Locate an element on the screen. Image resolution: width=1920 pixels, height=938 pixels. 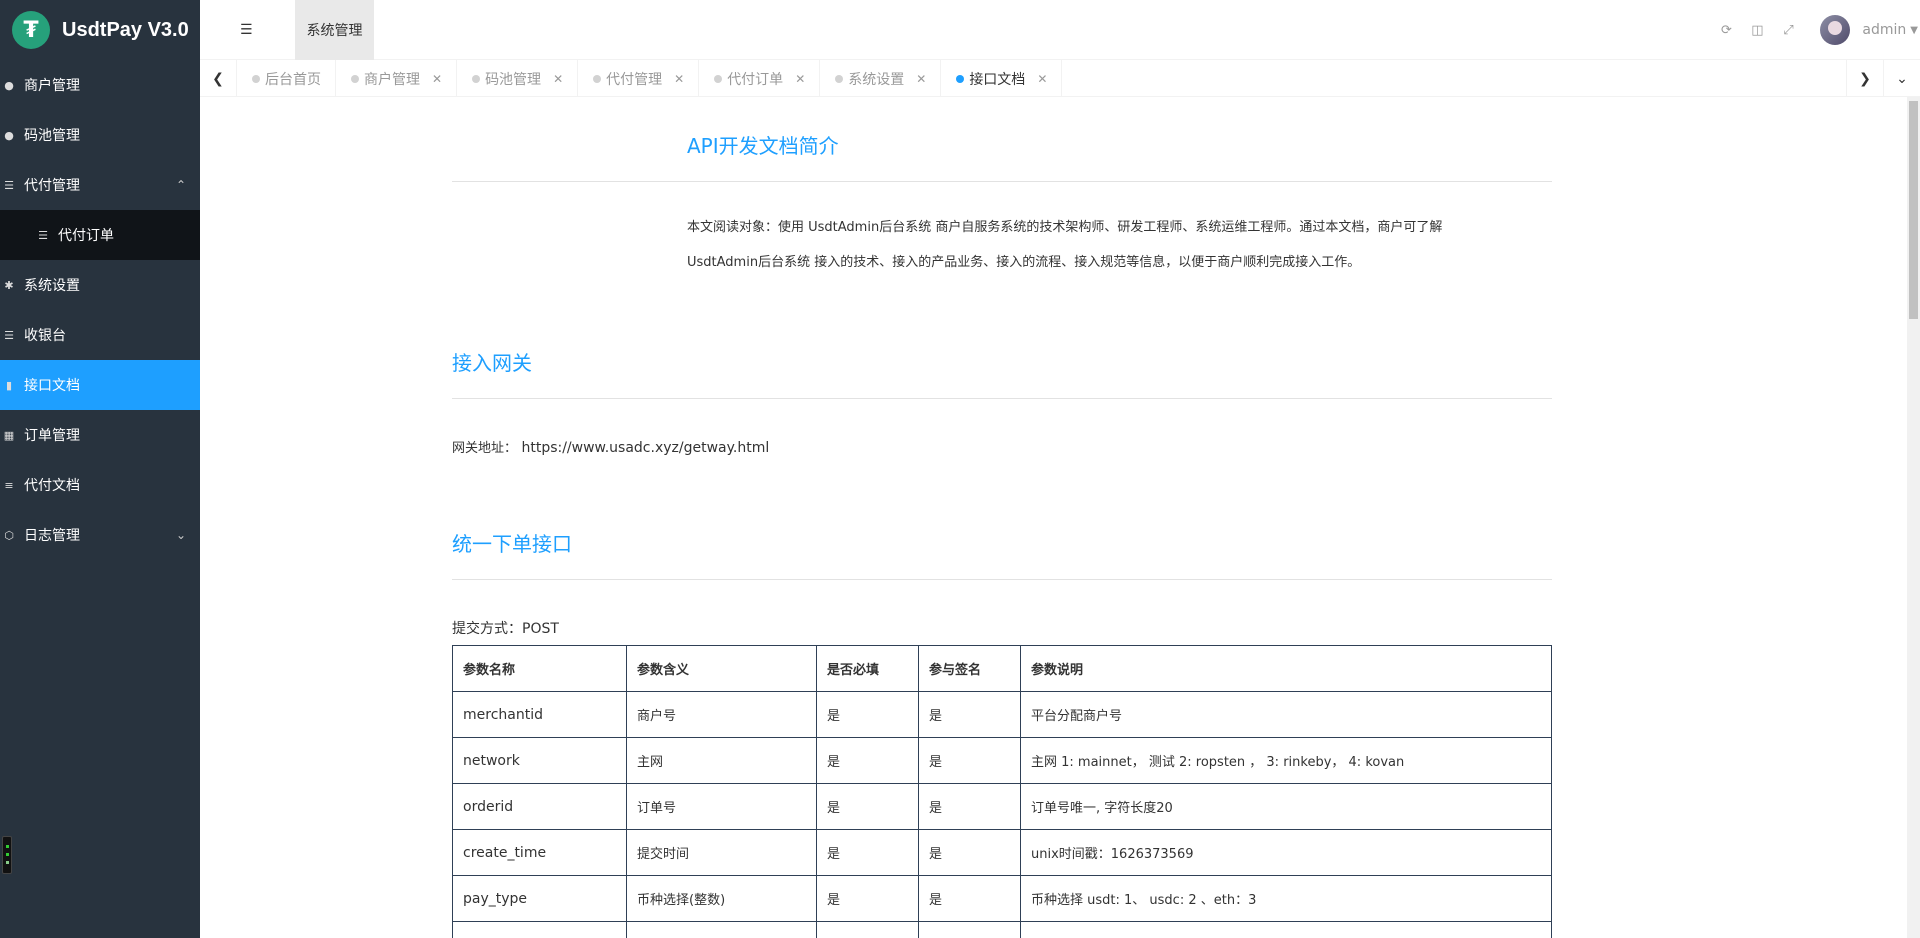
column-header: 参数含义 is located at coordinates (721, 668).